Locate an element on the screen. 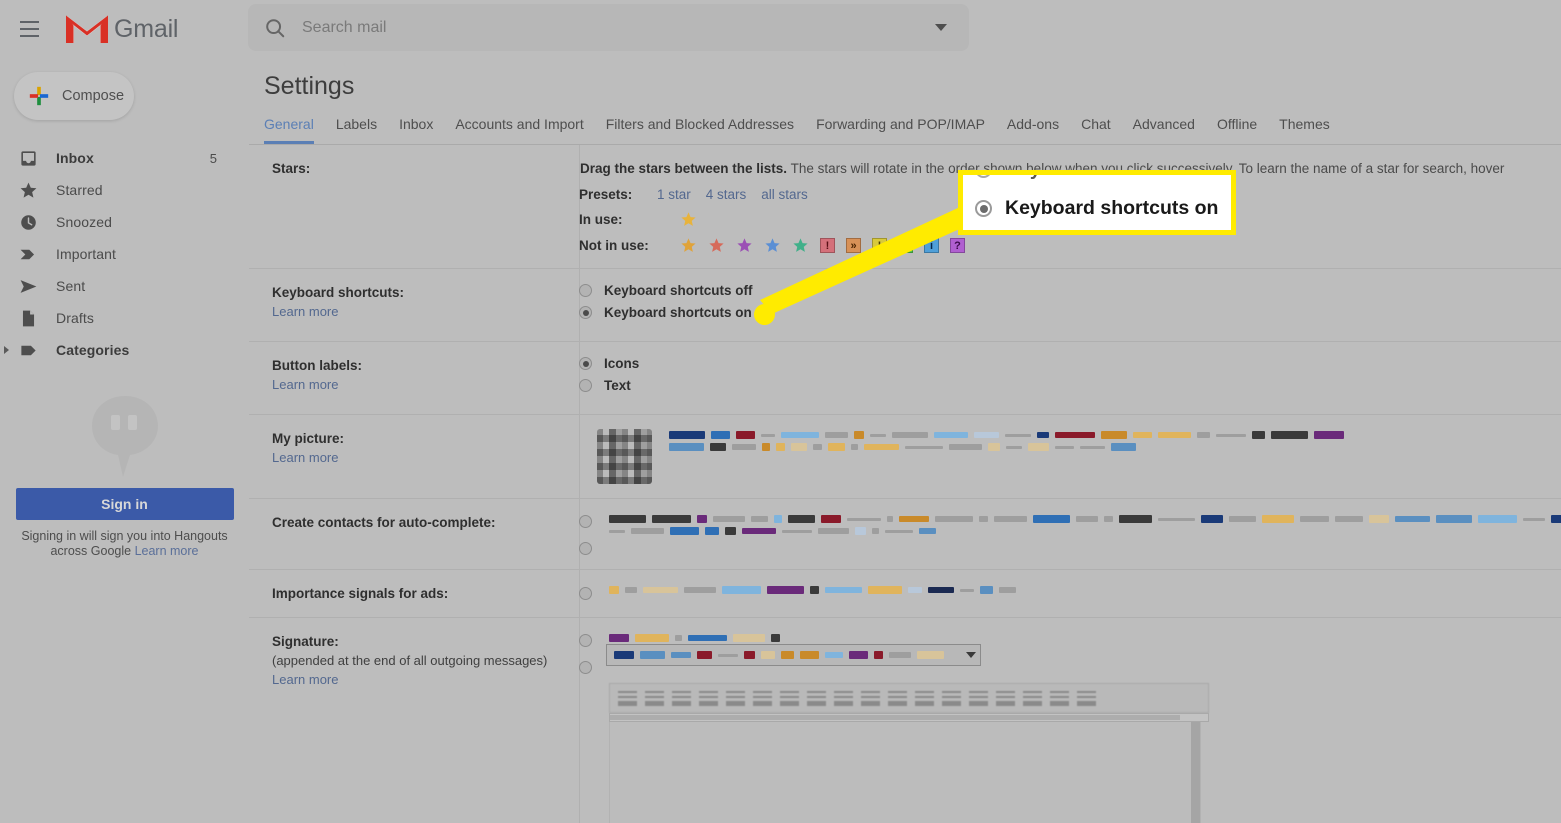 The width and height of the screenshot is (1561, 823). remove-formatting-icon is located at coordinates (978, 698).